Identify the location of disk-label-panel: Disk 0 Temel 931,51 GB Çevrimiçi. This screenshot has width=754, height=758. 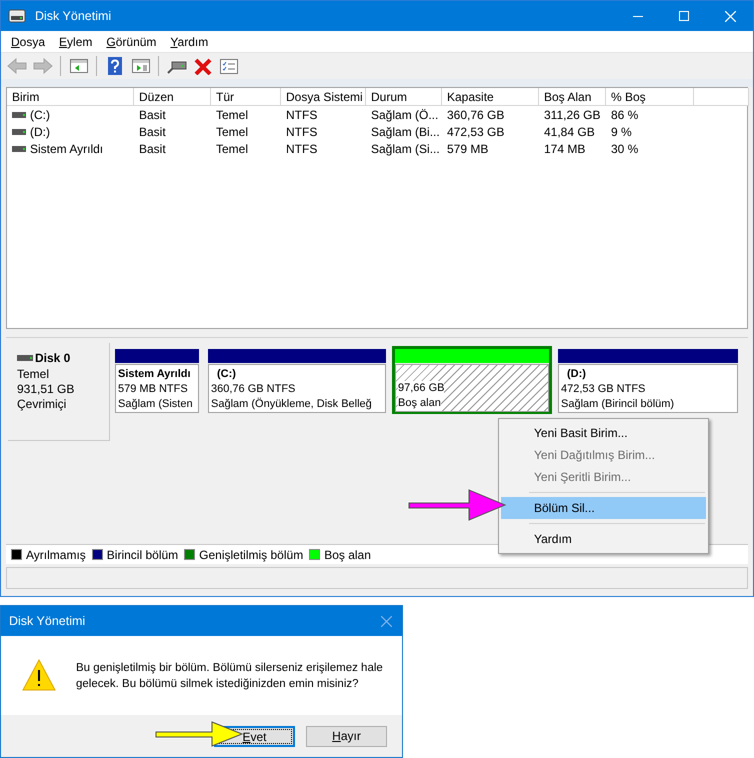
(59, 392).